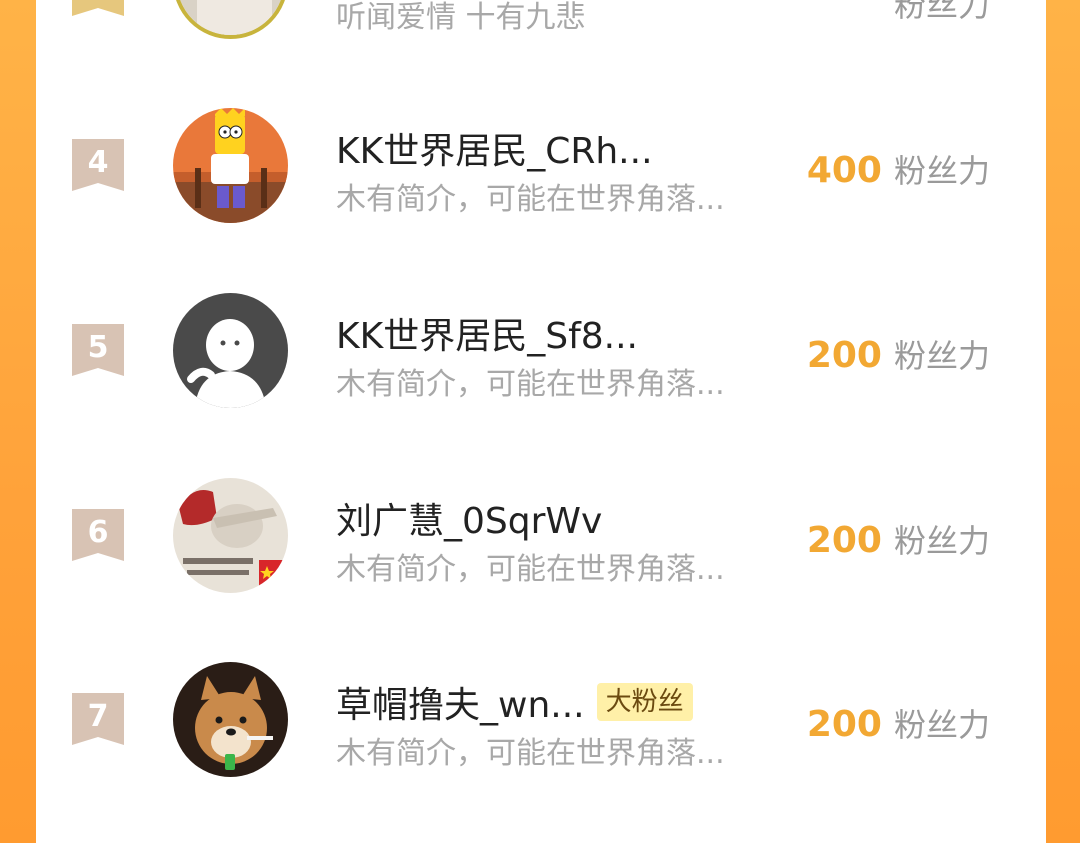 Image resolution: width=1080 pixels, height=843 pixels. I want to click on rank-tag: 7, so click(98, 719).